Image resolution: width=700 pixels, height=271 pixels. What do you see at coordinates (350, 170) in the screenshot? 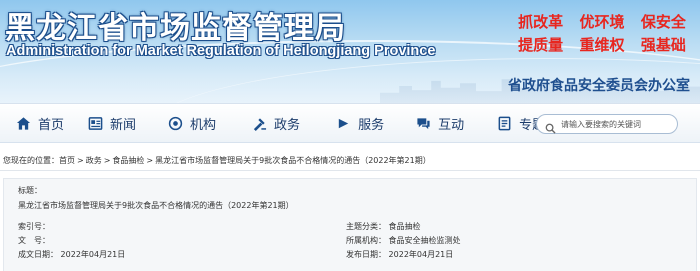
I see `divider` at bounding box center [350, 170].